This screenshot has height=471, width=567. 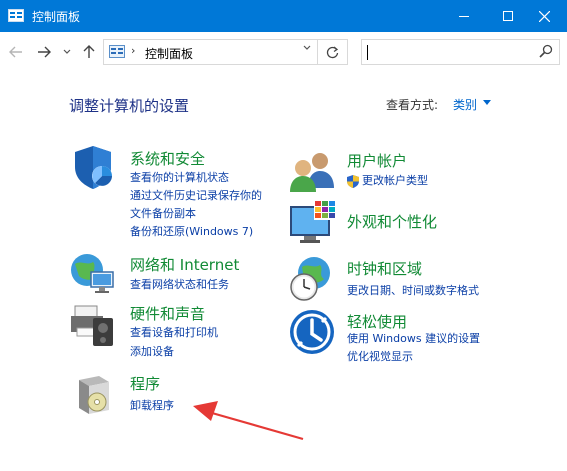 What do you see at coordinates (353, 181) in the screenshot?
I see `uac-shield-icon` at bounding box center [353, 181].